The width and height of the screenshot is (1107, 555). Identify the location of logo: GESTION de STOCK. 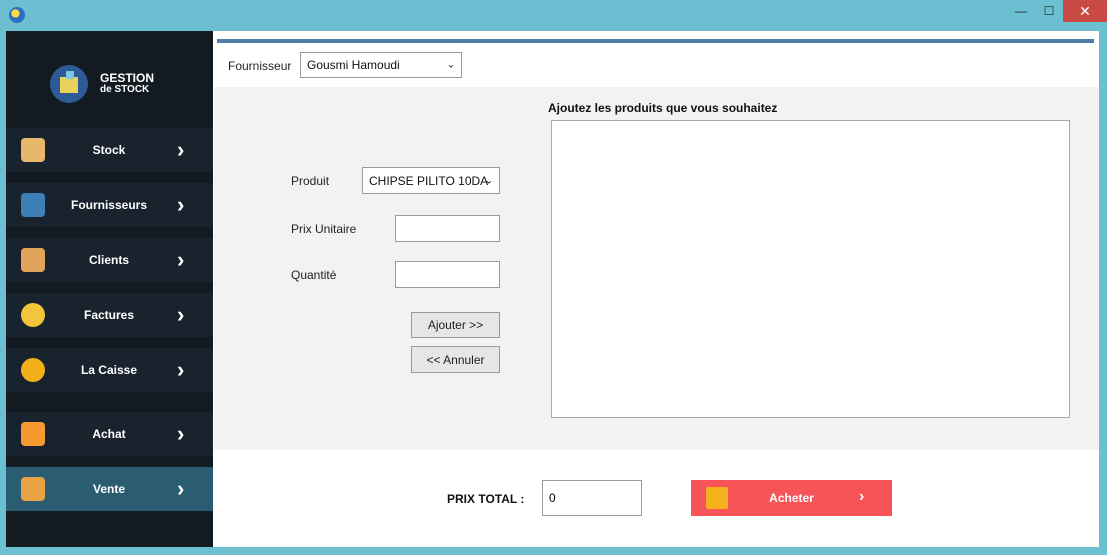
(102, 84).